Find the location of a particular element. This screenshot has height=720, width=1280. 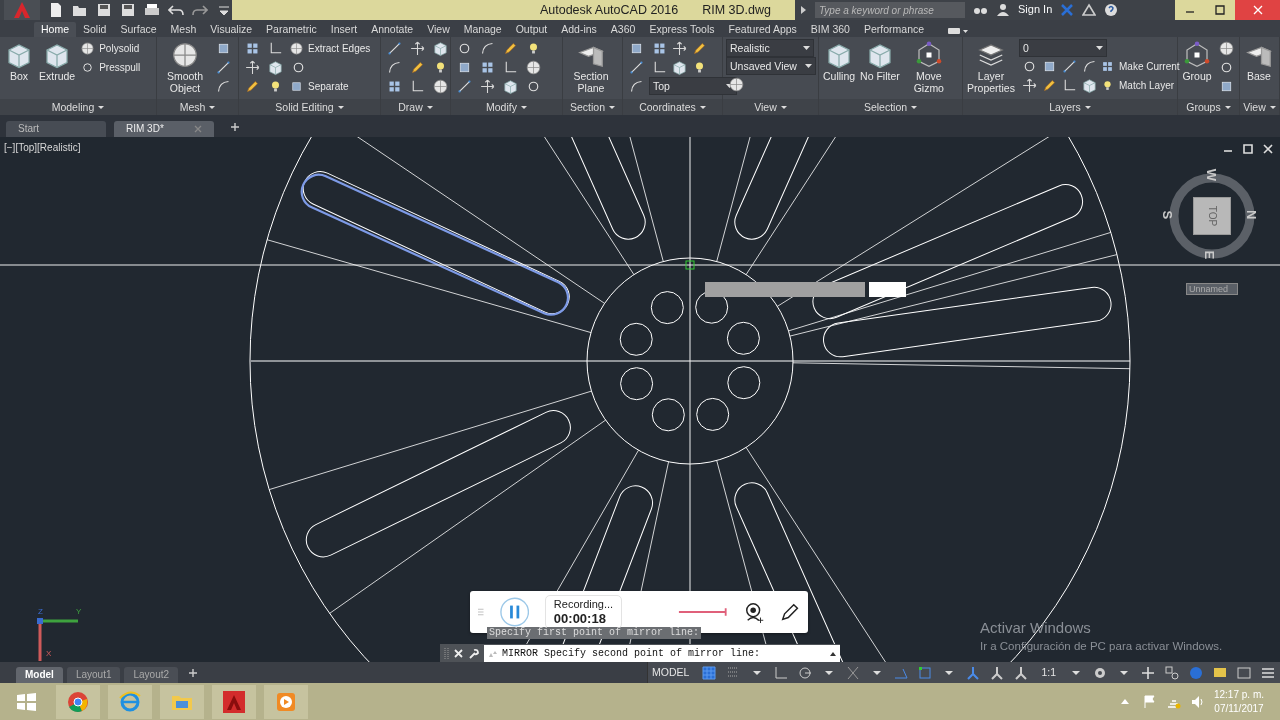

ribbon-tab: Mesh is located at coordinates (183, 29).